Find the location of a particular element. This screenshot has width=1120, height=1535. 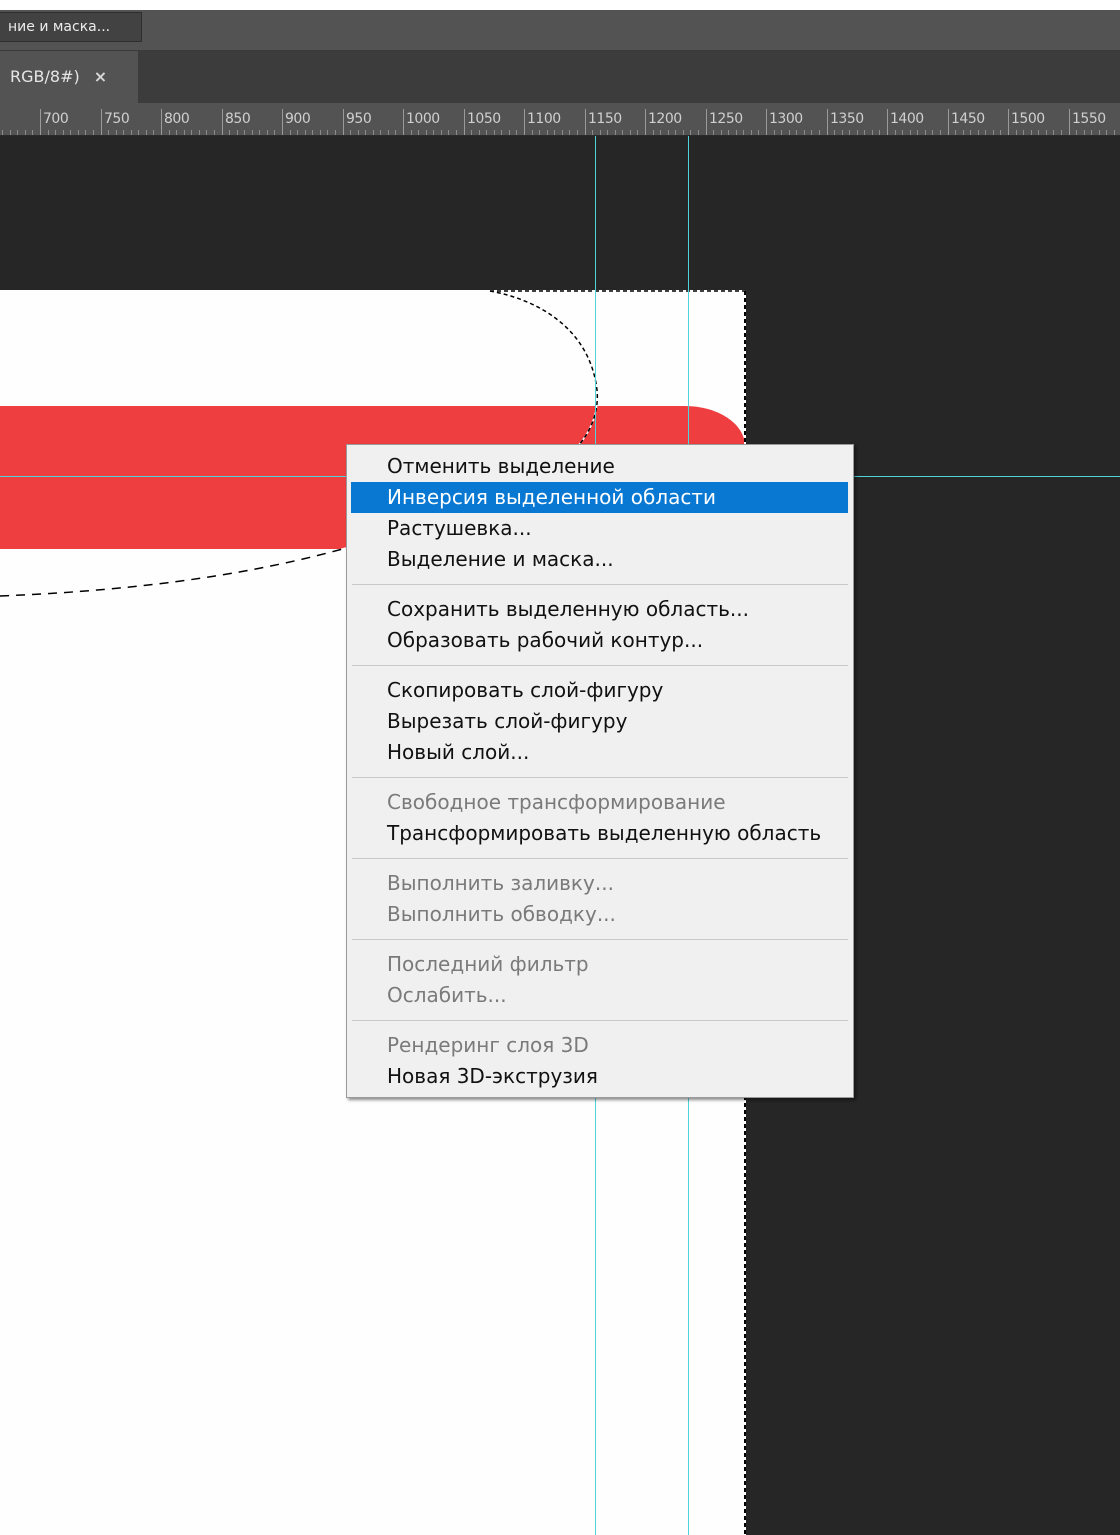

menu-item: Новая 3D-экструзия is located at coordinates (599, 1076).